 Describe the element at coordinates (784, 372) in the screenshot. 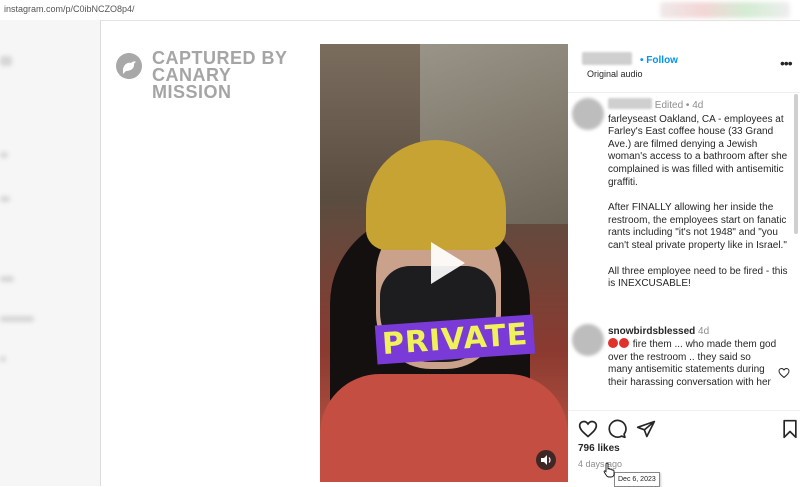

I see `comment-like-heart-icon` at that location.